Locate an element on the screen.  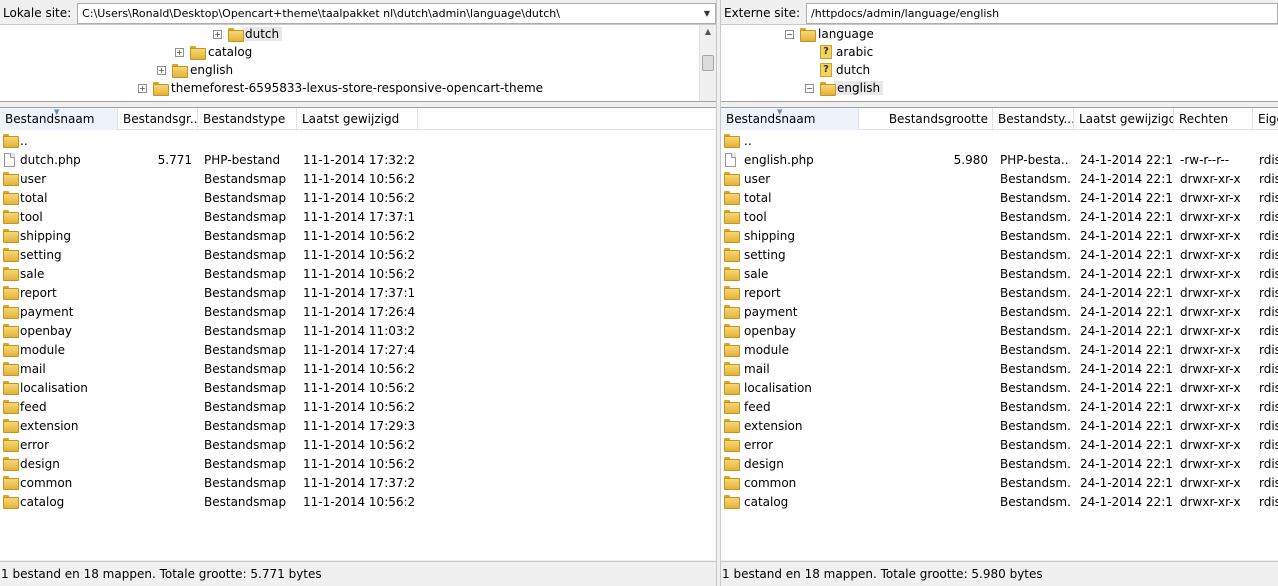
file-name: report is located at coordinates (38, 293).